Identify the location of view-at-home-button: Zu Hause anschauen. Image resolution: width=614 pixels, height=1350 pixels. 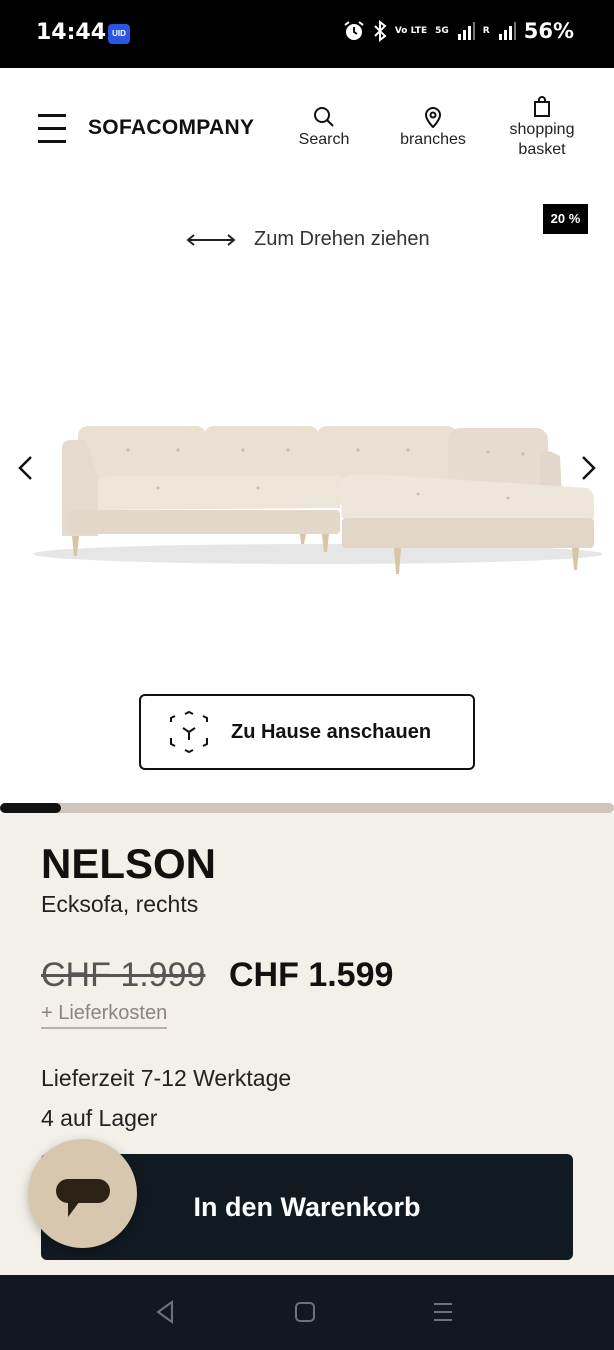
(307, 732).